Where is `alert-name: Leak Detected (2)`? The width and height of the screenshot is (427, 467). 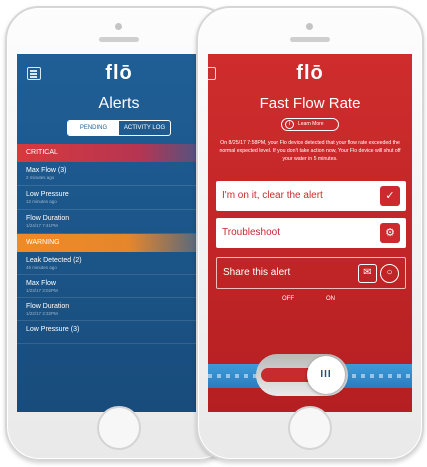
alert-name: Leak Detected (2) is located at coordinates (54, 260).